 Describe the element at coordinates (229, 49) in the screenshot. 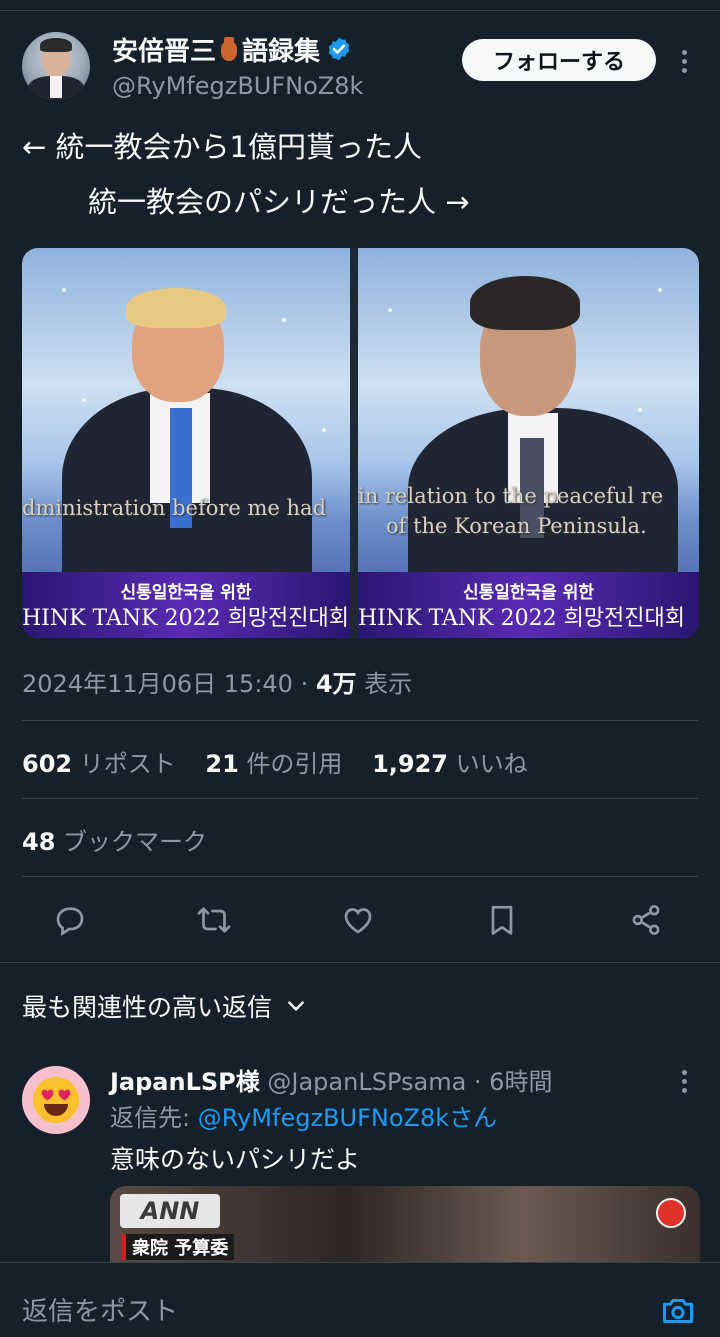

I see `vase-icon` at that location.